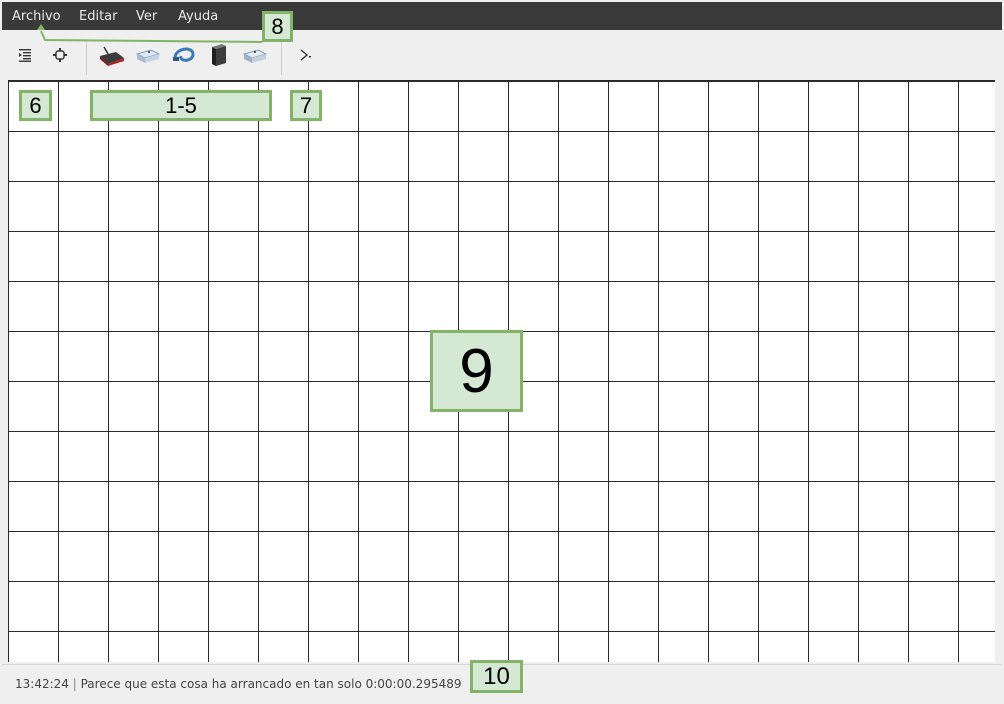  I want to click on device-settings-icon, so click(60, 55).